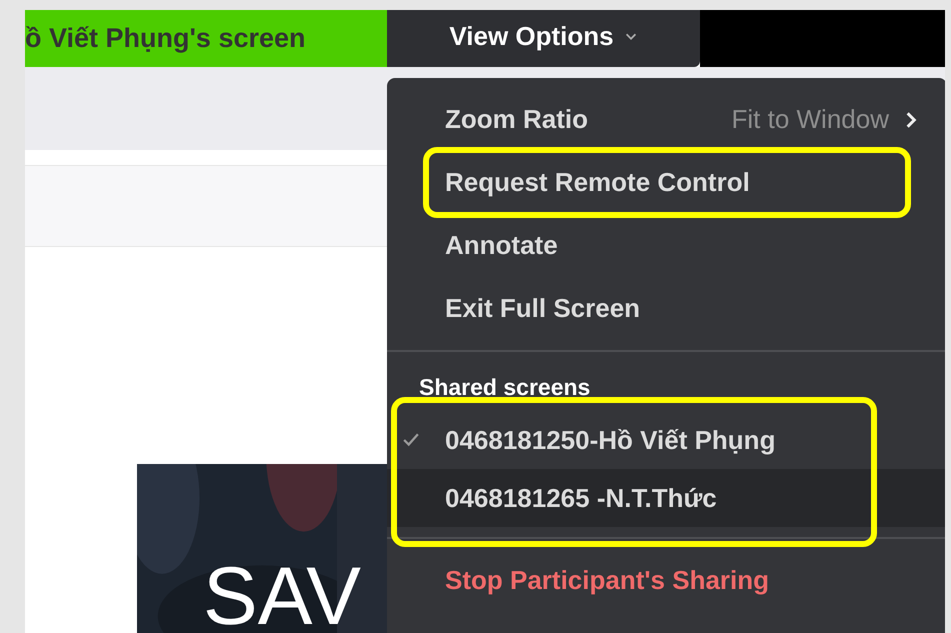 This screenshot has height=633, width=951. I want to click on menu-item: Request Remote Control, so click(666, 182).